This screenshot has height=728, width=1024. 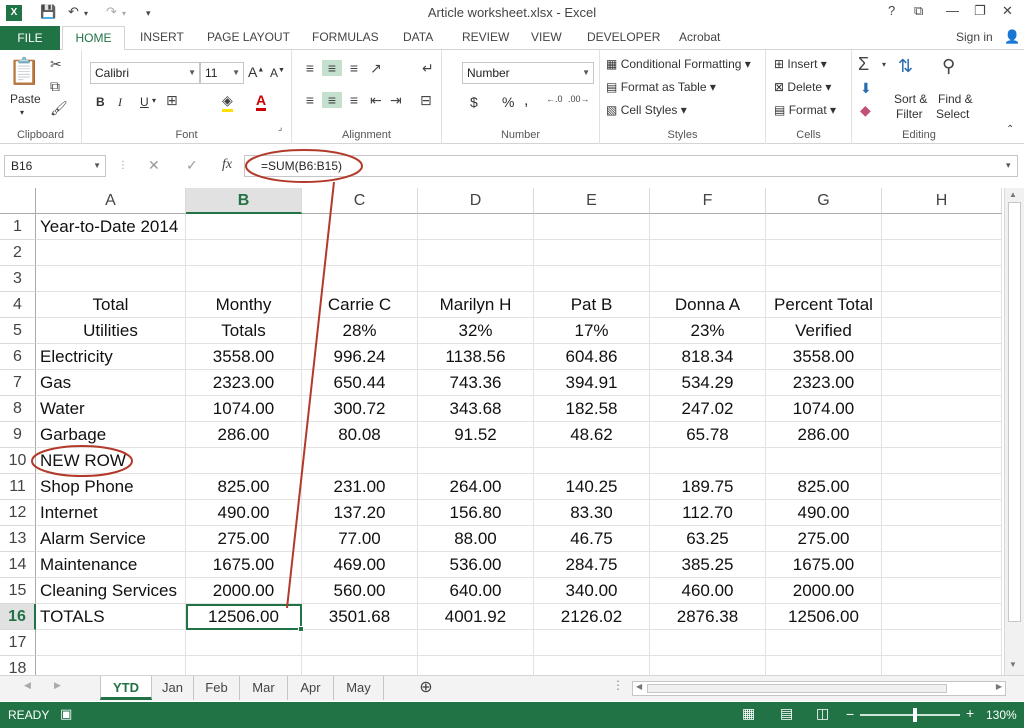 What do you see at coordinates (244, 331) in the screenshot?
I see `cell-b5: Totals` at bounding box center [244, 331].